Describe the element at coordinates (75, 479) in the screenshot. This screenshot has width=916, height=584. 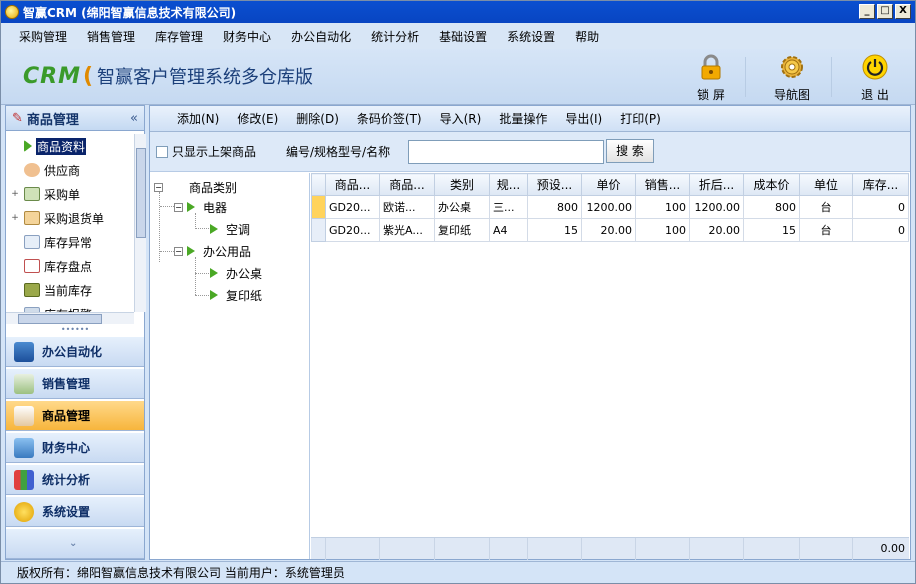
I see `nav-statistics: 统计分析` at that location.